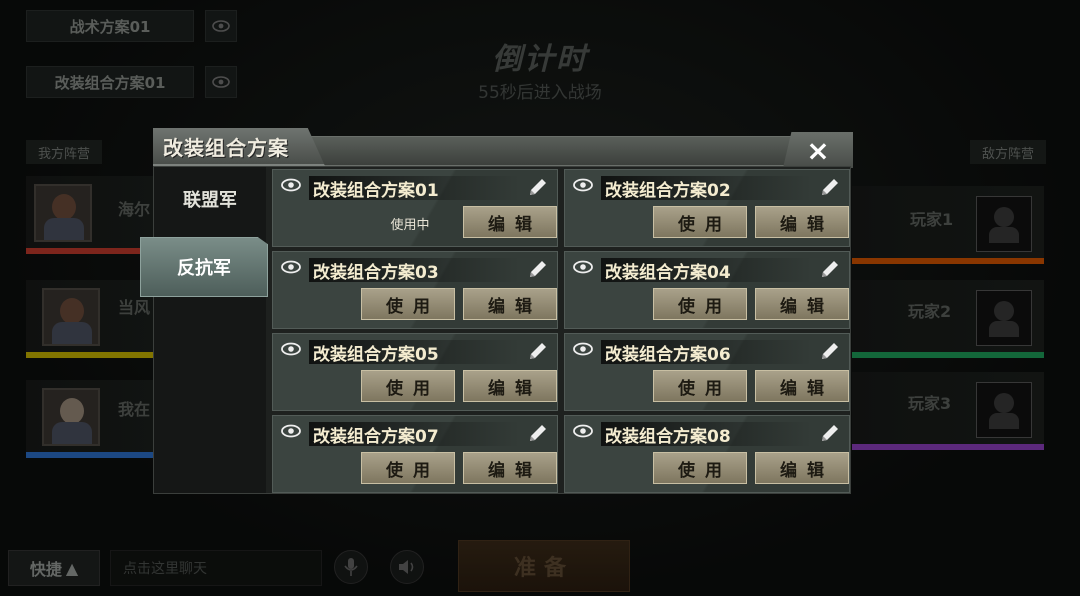 Image resolution: width=1080 pixels, height=596 pixels. What do you see at coordinates (668, 191) in the screenshot?
I see `plan-name: 改装组合方案02` at bounding box center [668, 191].